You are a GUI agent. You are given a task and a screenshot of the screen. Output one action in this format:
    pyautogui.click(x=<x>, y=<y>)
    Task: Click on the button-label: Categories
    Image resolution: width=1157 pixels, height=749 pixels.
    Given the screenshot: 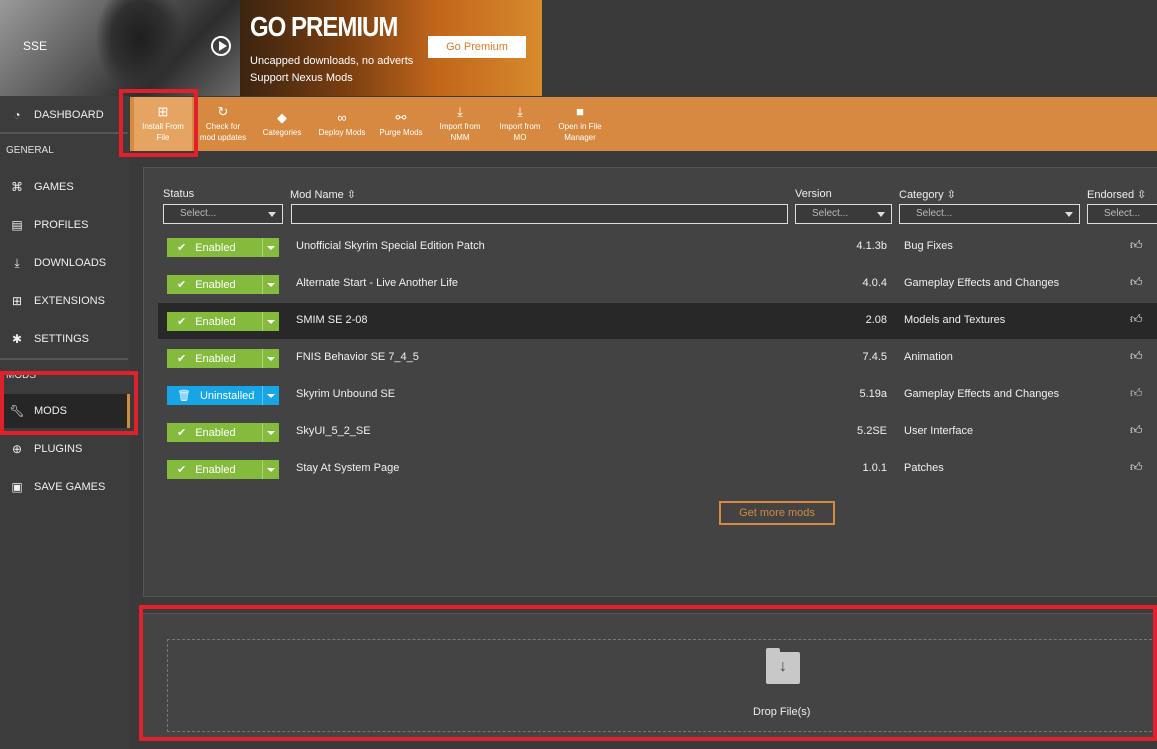 What is the action you would take?
    pyautogui.click(x=282, y=132)
    